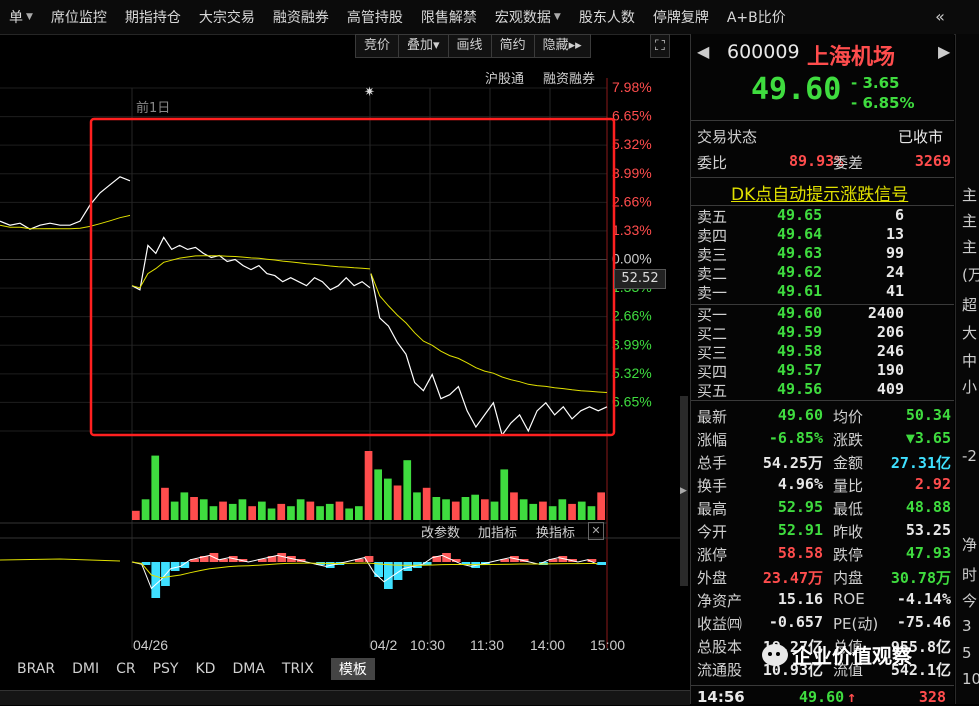  I want to click on y-tick-label: 7.98%, so click(632, 87).